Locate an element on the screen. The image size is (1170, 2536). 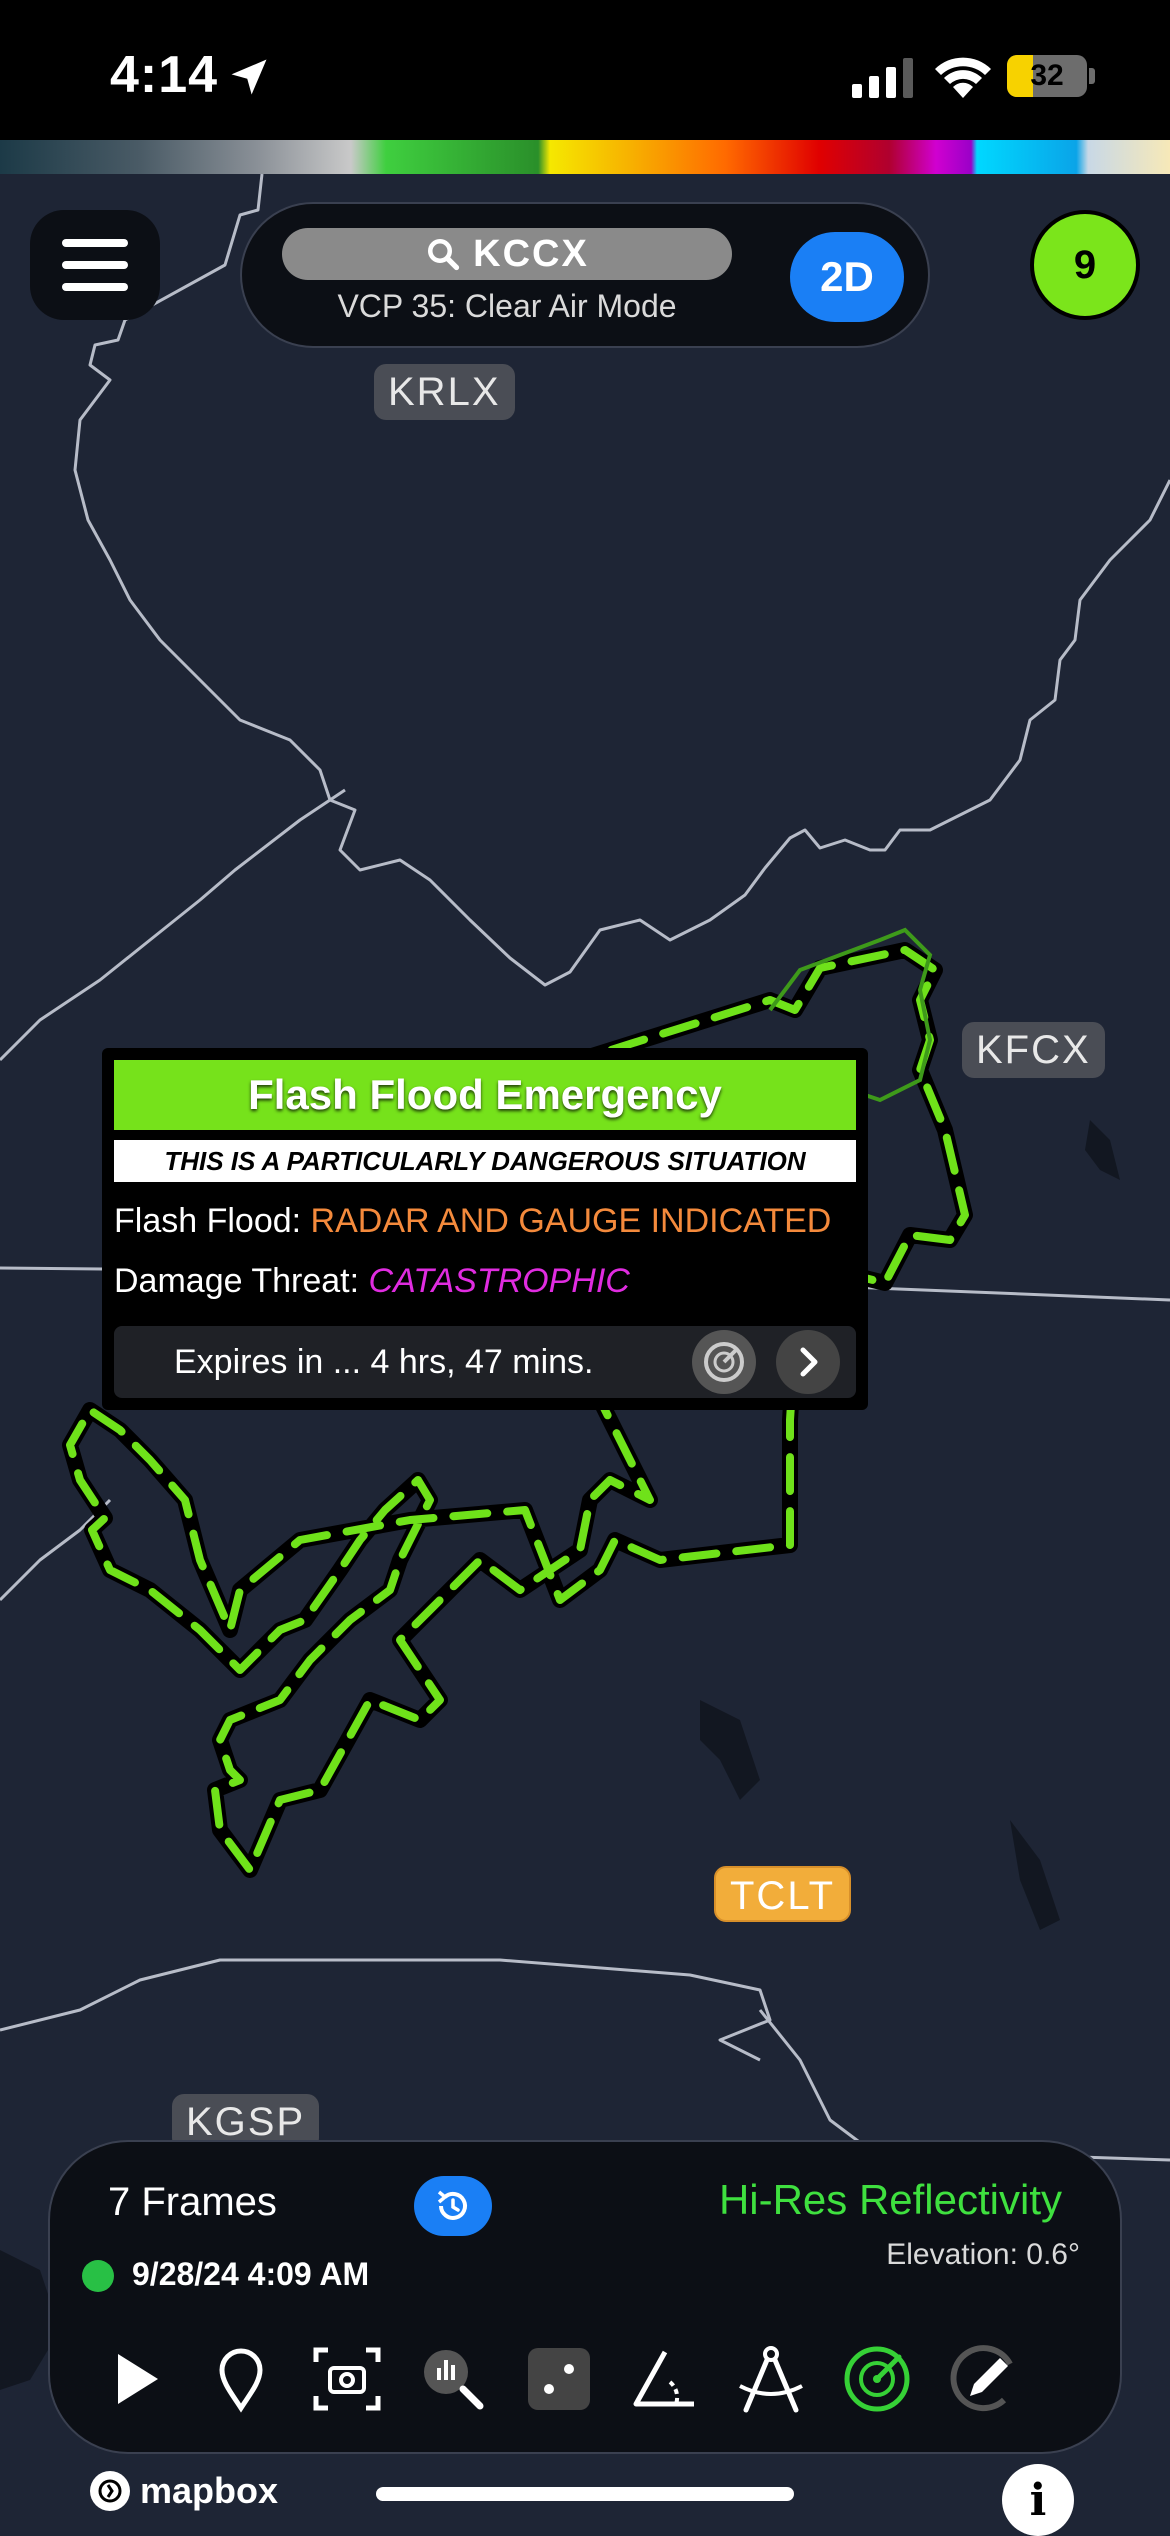
product-name: Hi-Res Reflectivity is located at coordinates (890, 2200).